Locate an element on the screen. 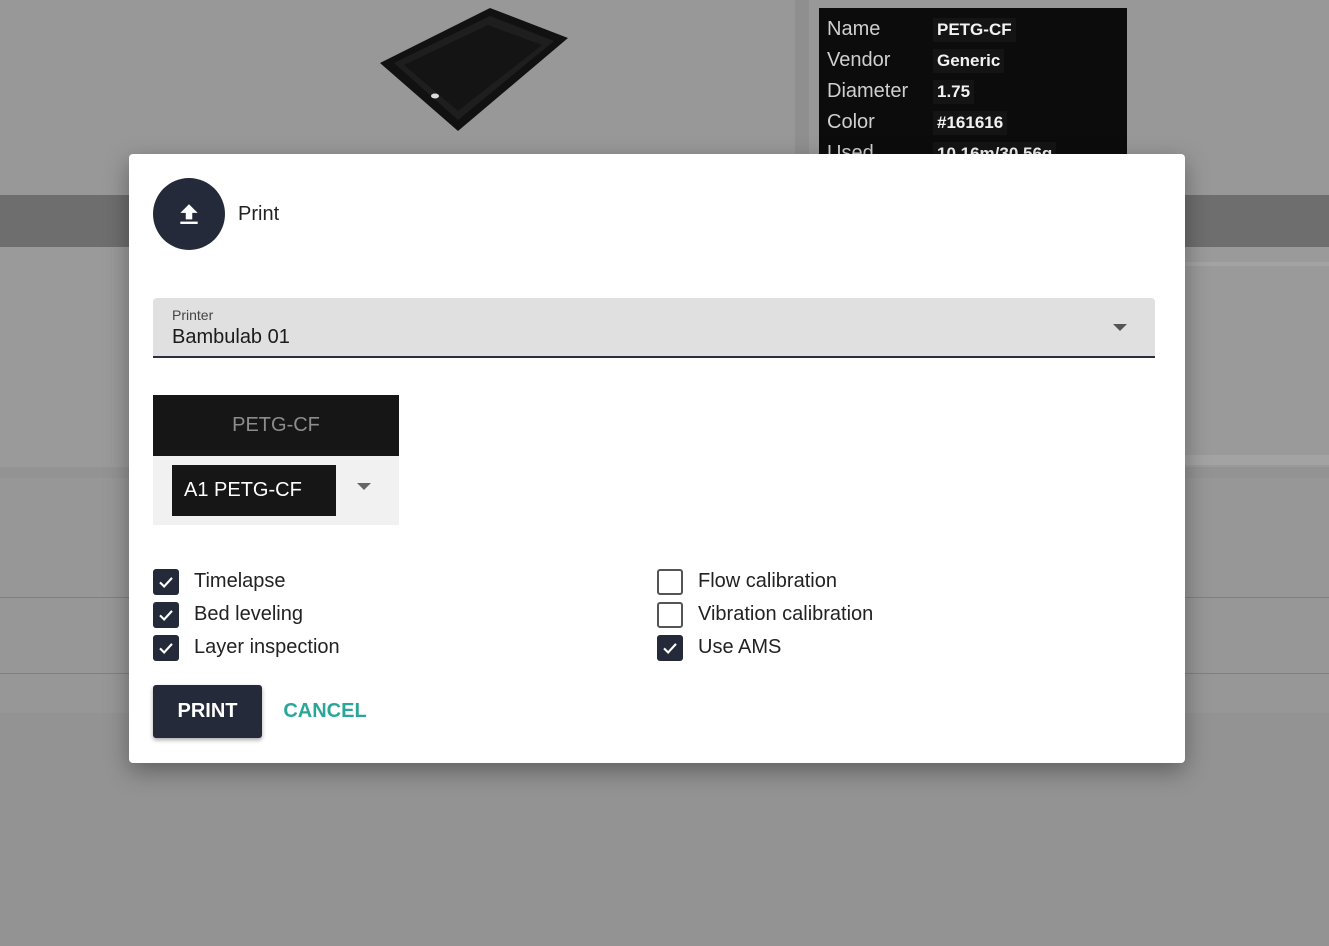 The height and width of the screenshot is (946, 1329). option-use-ams: Use AMS is located at coordinates (765, 647).